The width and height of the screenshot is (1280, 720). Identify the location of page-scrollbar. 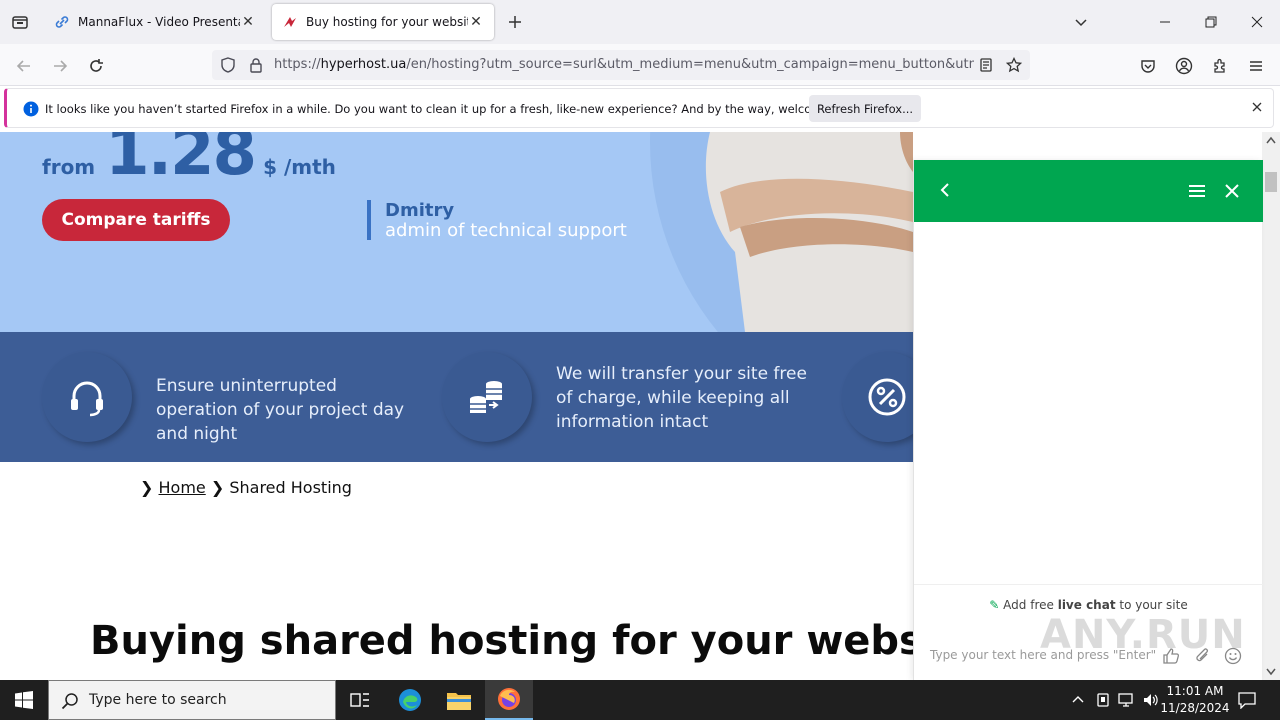
(1271, 406).